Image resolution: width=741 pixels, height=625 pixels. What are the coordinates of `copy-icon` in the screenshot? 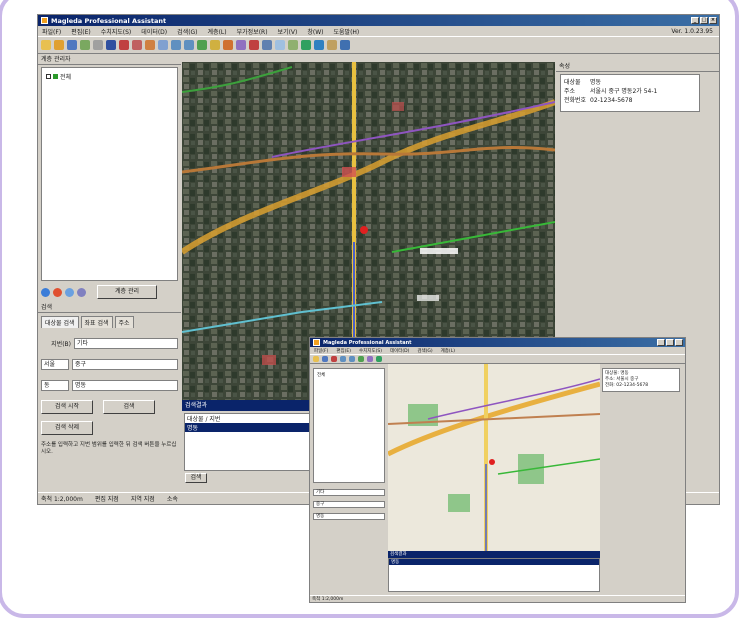 It's located at (163, 45).